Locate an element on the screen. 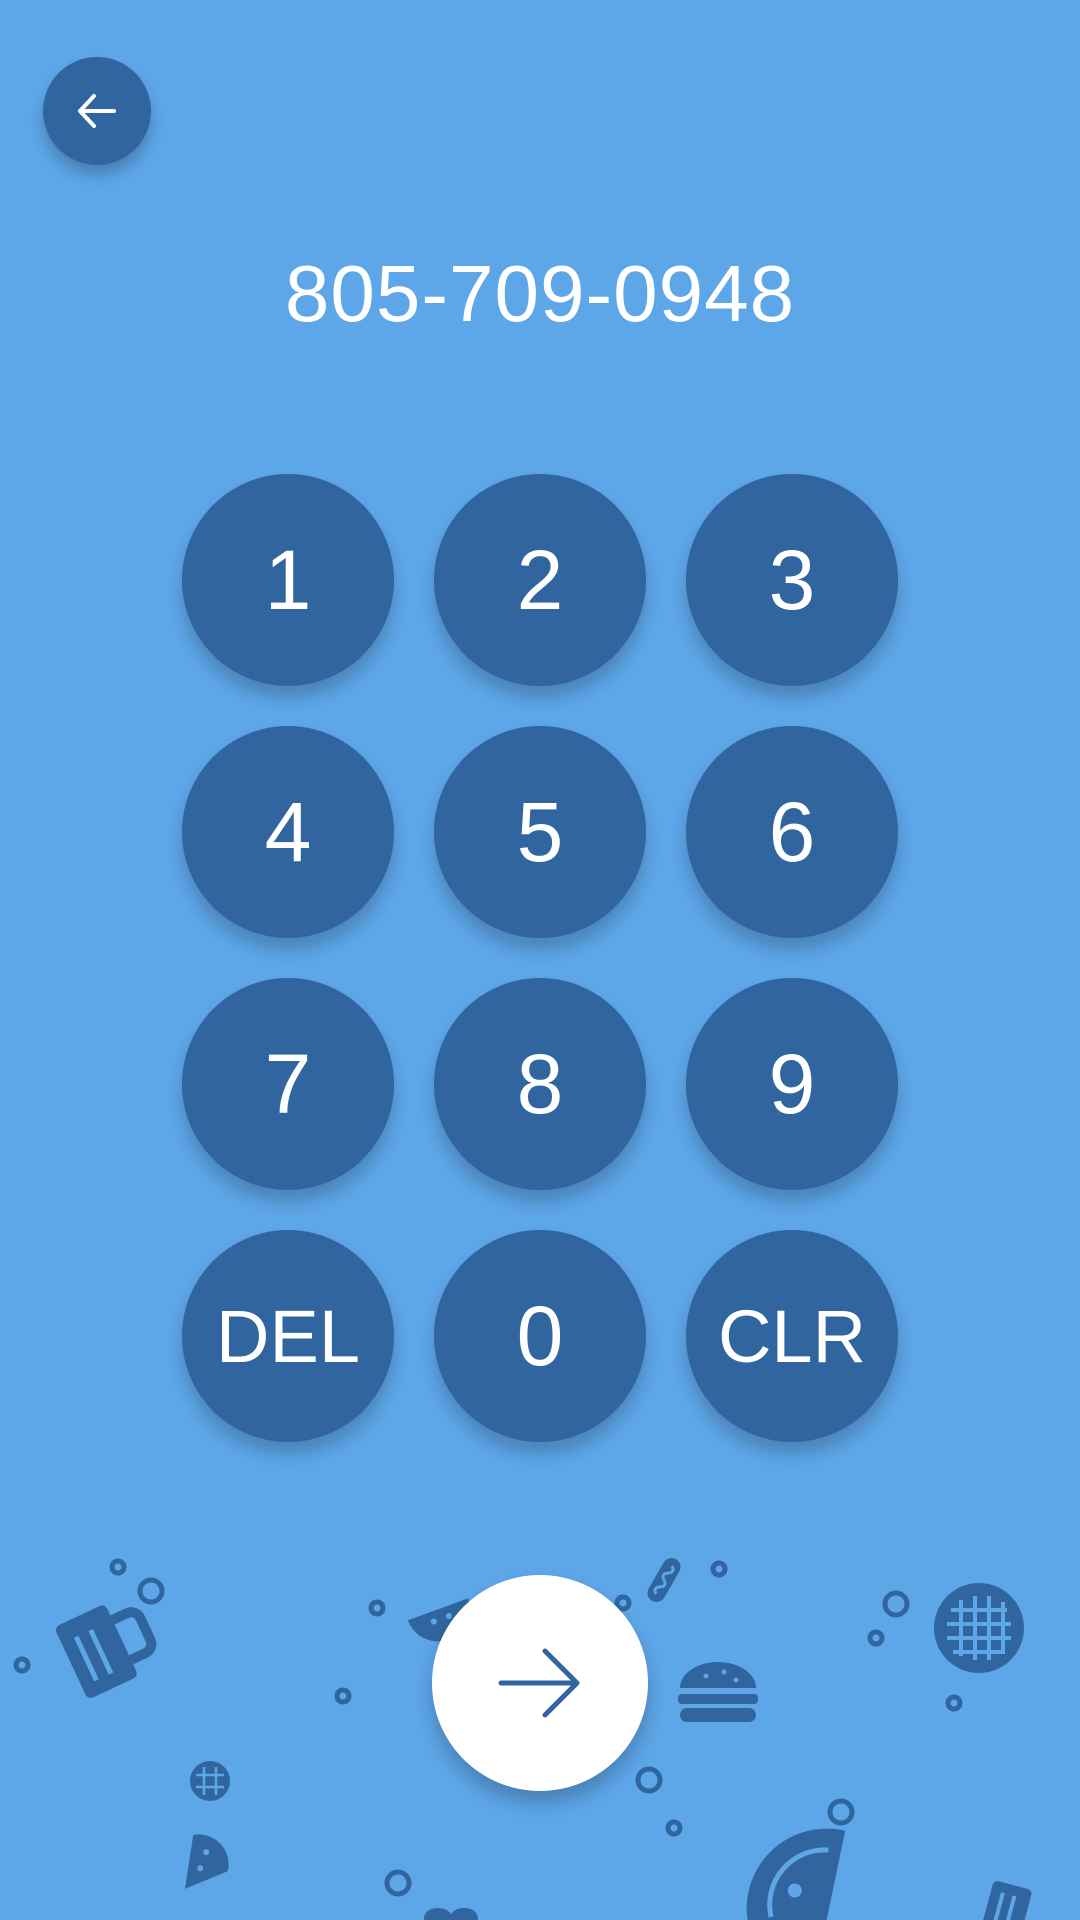 This screenshot has height=1920, width=1080. key-7: 7 is located at coordinates (288, 1084).